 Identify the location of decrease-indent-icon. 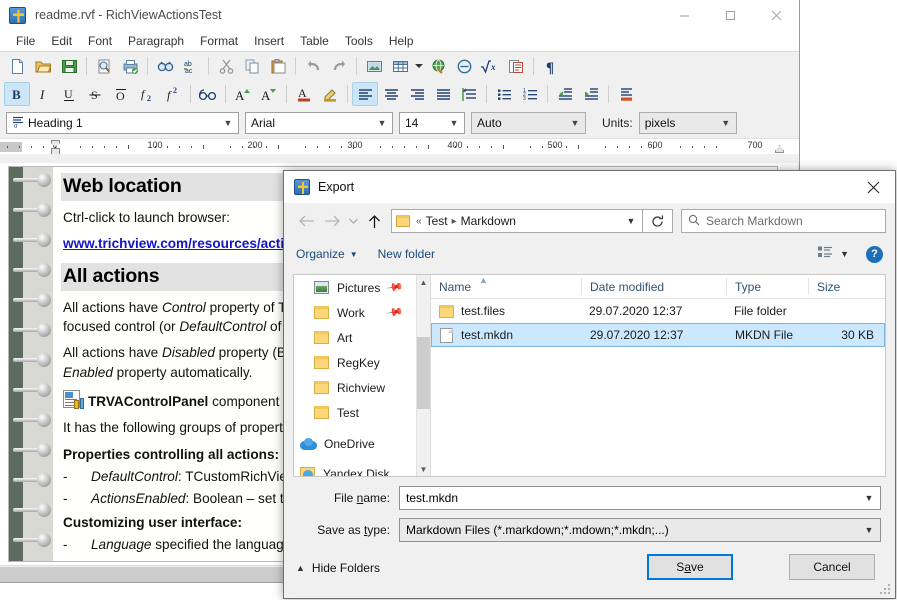
(565, 94).